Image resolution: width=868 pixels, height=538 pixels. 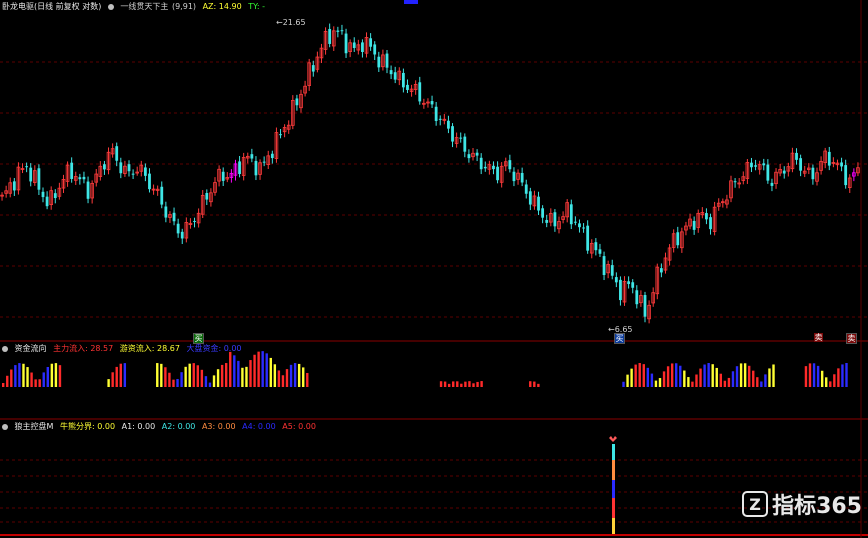 I want to click on high-price-label: ←21.65, so click(x=291, y=22).